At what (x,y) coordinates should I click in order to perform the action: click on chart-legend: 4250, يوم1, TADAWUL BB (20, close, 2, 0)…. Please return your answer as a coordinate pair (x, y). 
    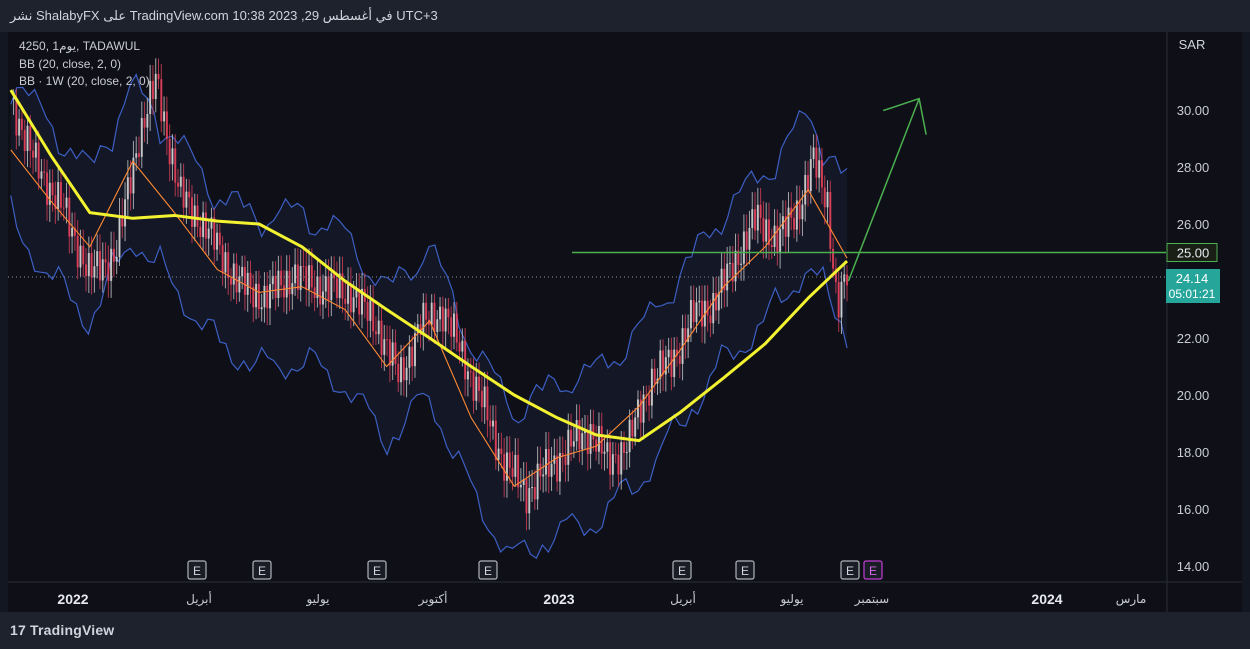
    Looking at the image, I should click on (84, 64).